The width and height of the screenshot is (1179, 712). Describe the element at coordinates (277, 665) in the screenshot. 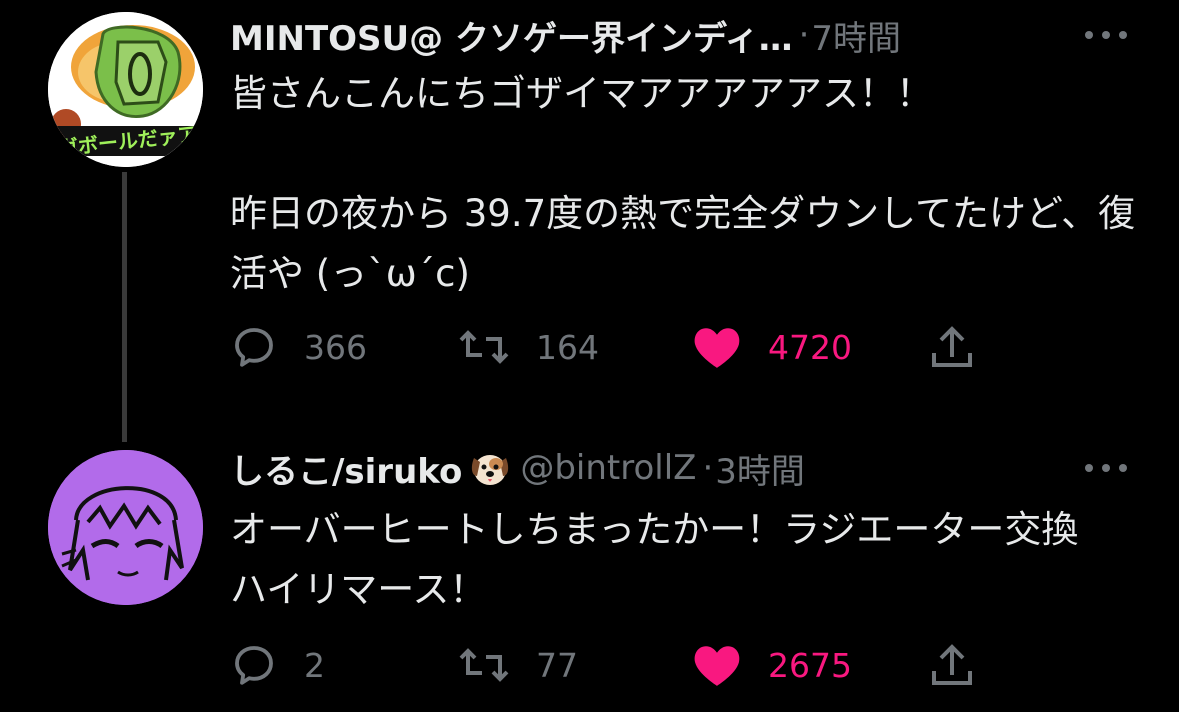

I see `reply-button: 2` at that location.